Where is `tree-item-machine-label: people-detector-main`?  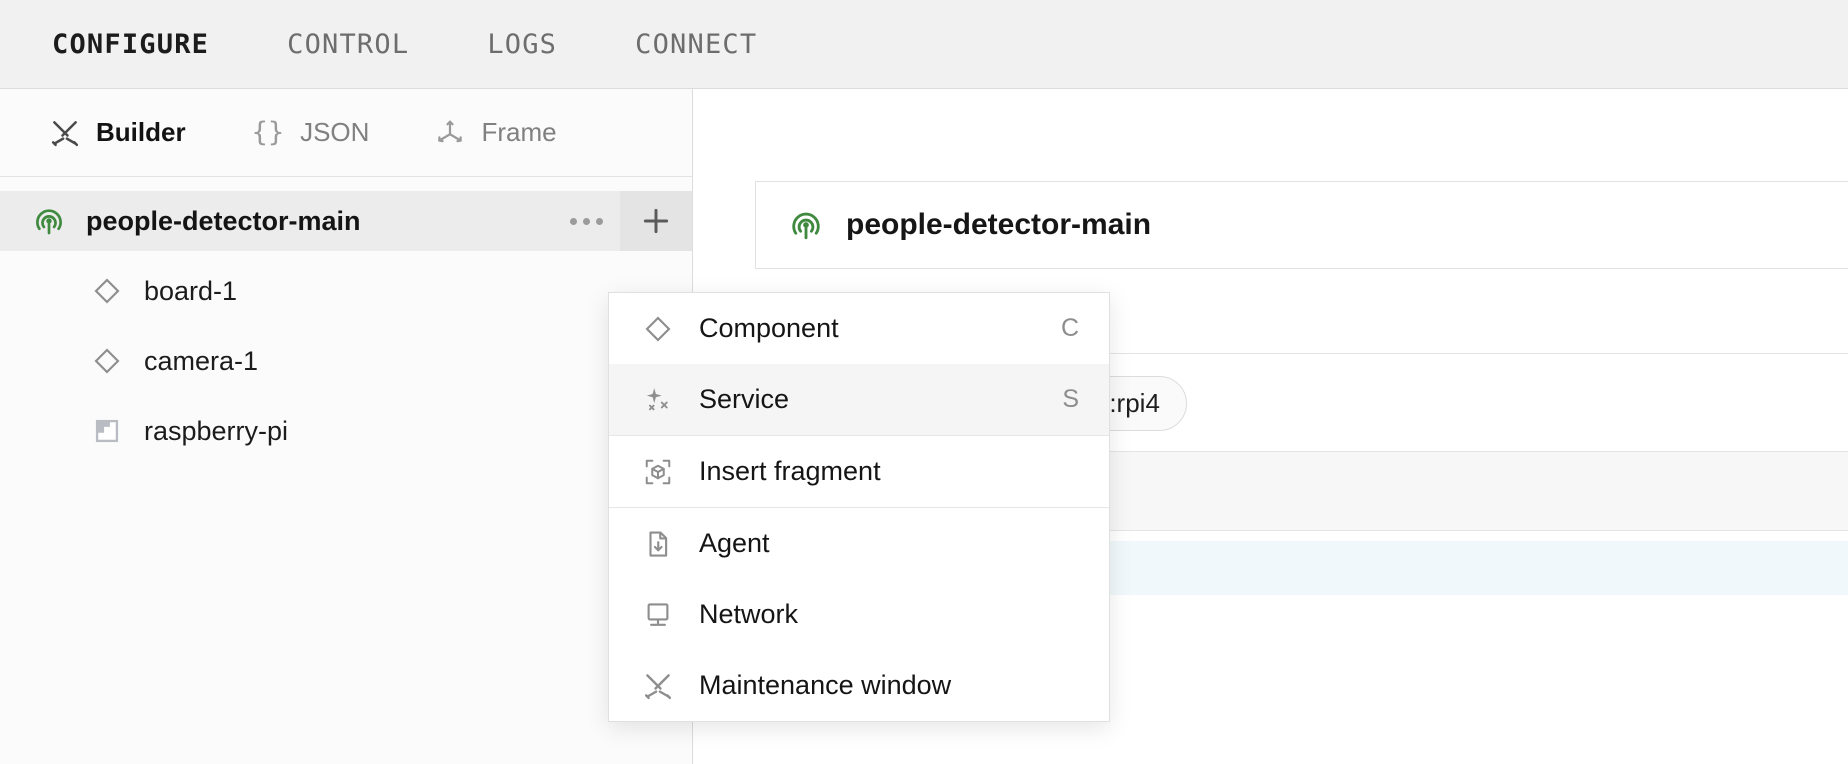 tree-item-machine-label: people-detector-main is located at coordinates (223, 220).